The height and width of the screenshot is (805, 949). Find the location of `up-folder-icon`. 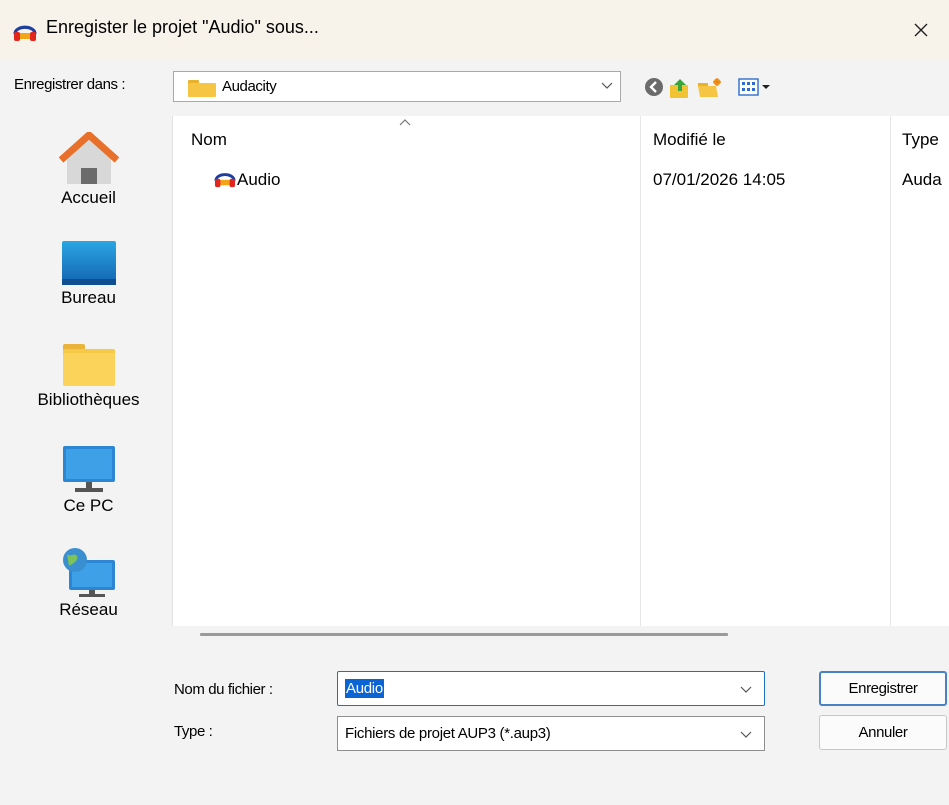

up-folder-icon is located at coordinates (680, 88).